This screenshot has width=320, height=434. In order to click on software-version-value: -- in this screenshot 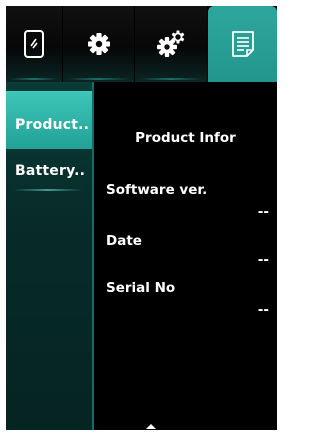, I will do `click(263, 212)`.